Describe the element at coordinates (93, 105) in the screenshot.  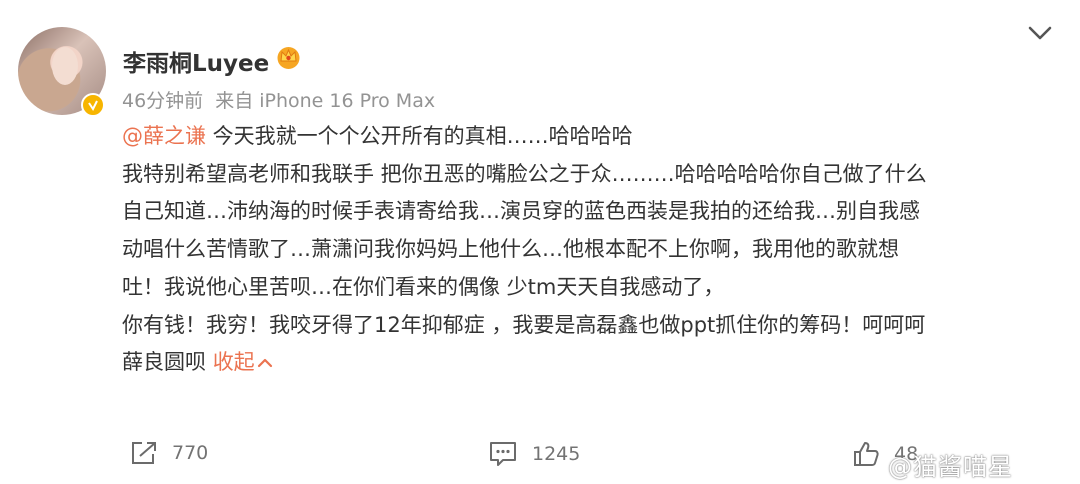
I see `verified-badge-icon` at that location.